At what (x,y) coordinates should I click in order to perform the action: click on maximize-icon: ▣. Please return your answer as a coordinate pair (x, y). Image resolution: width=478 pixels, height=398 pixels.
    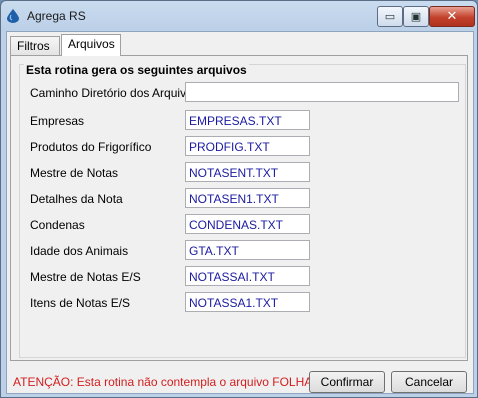
    Looking at the image, I should click on (416, 16).